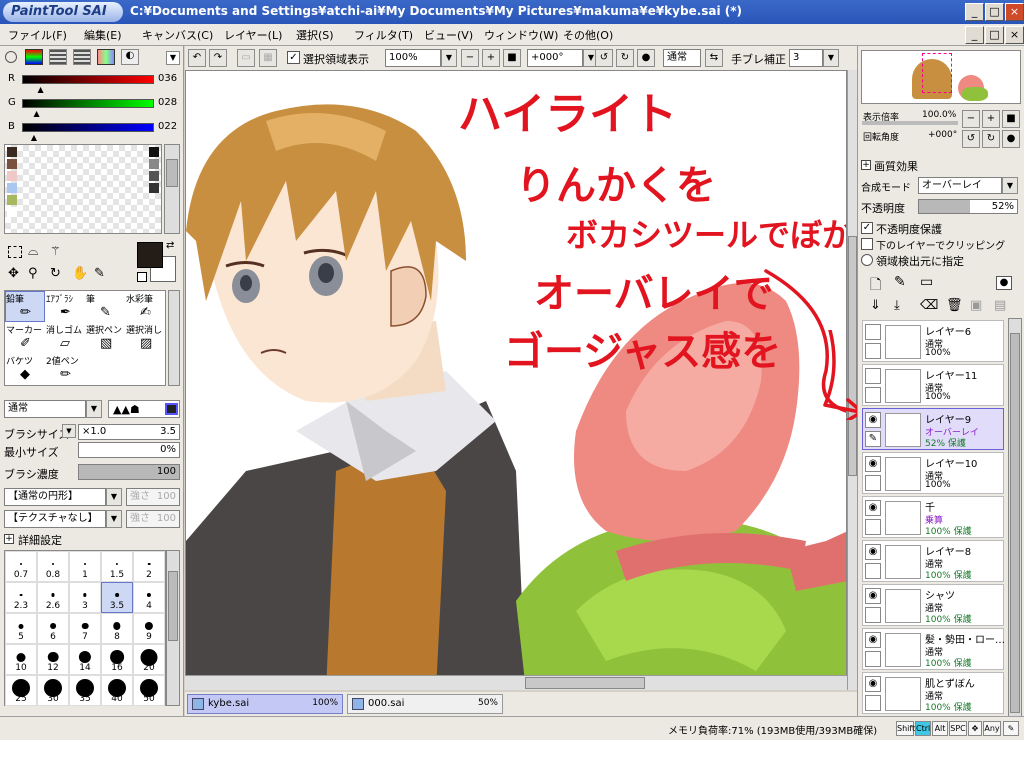 Image resolution: width=1024 pixels, height=768 pixels. I want to click on magic-wand-icon: ⚚, so click(55, 251).